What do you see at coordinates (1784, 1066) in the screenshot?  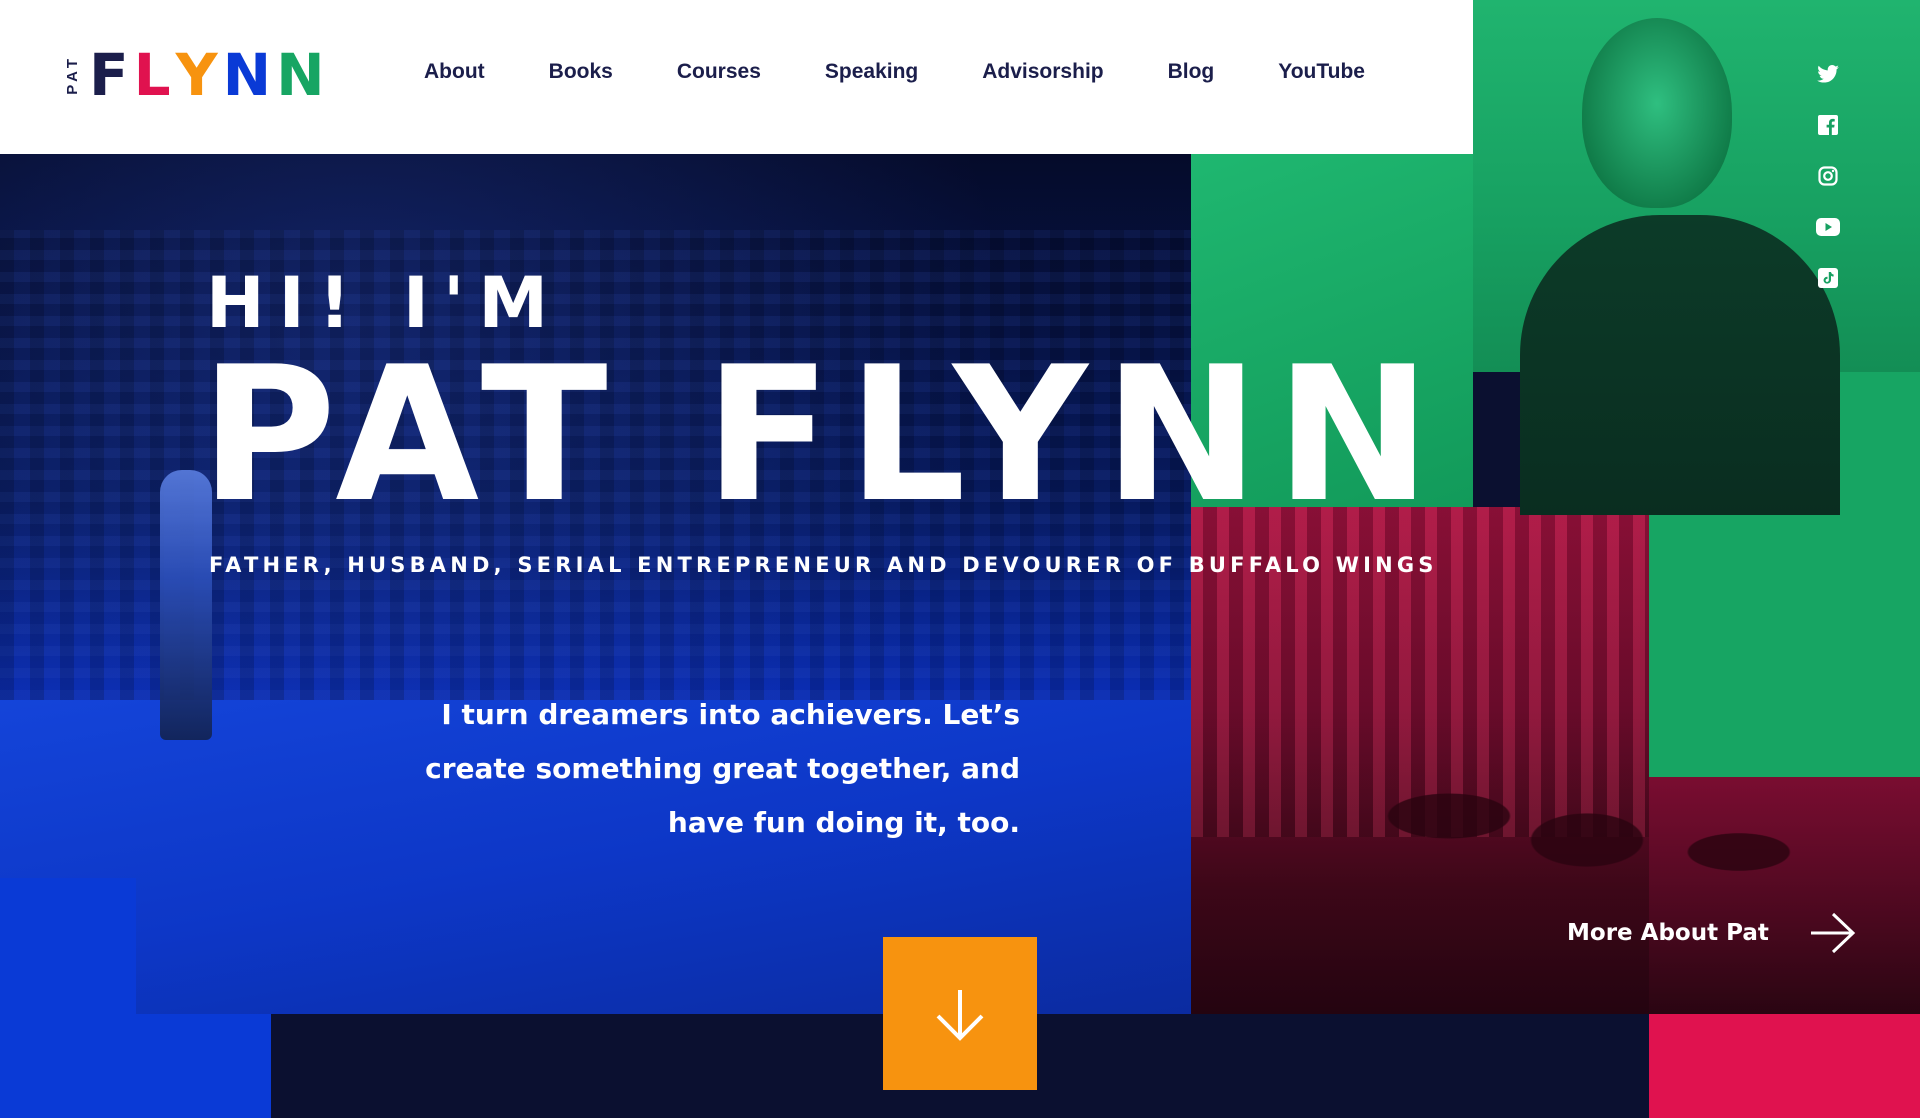 I see `pink-block` at bounding box center [1784, 1066].